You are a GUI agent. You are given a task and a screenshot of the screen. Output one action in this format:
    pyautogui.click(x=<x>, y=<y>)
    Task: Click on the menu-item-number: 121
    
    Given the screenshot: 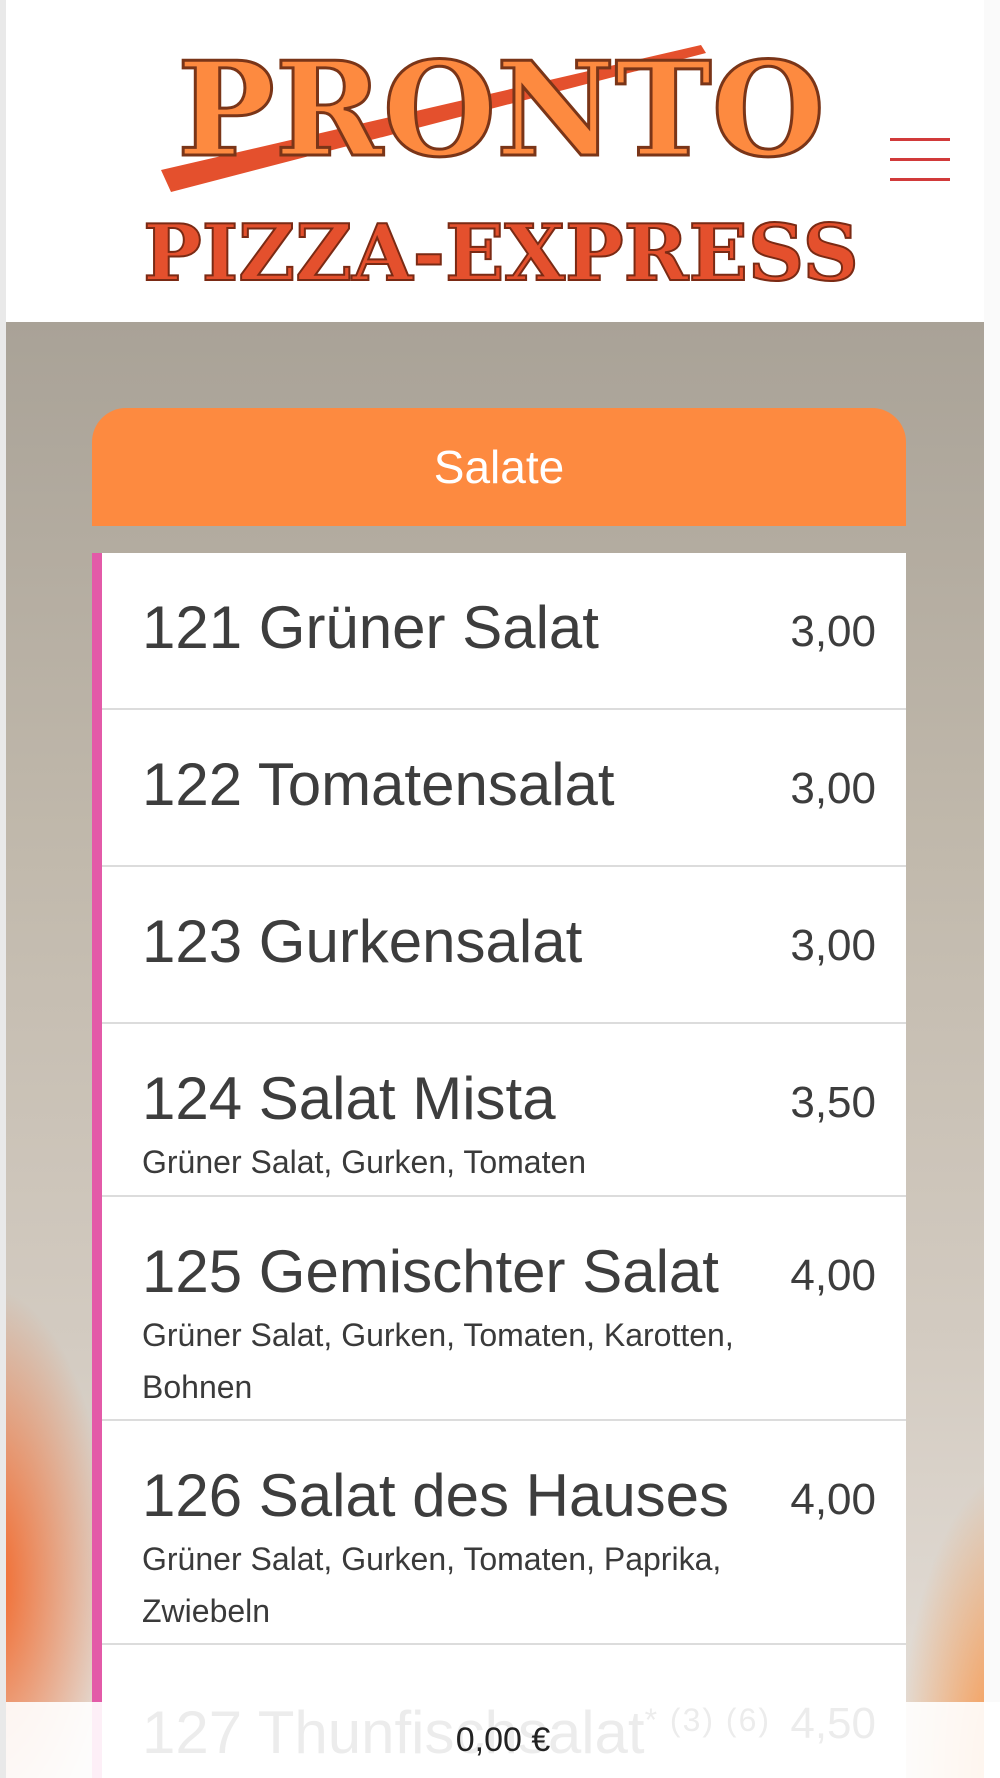 What is the action you would take?
    pyautogui.click(x=192, y=627)
    